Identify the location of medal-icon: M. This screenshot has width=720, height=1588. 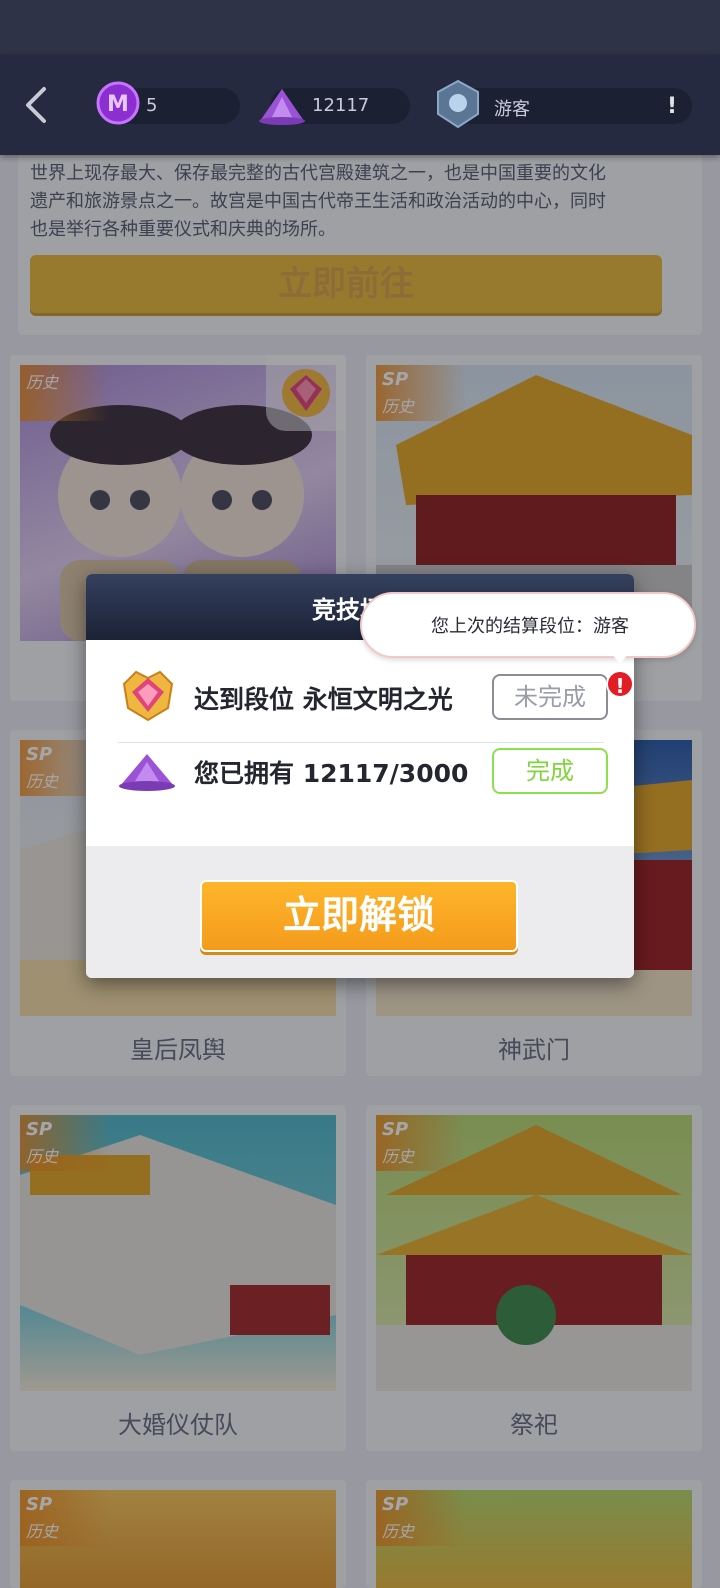
(118, 105).